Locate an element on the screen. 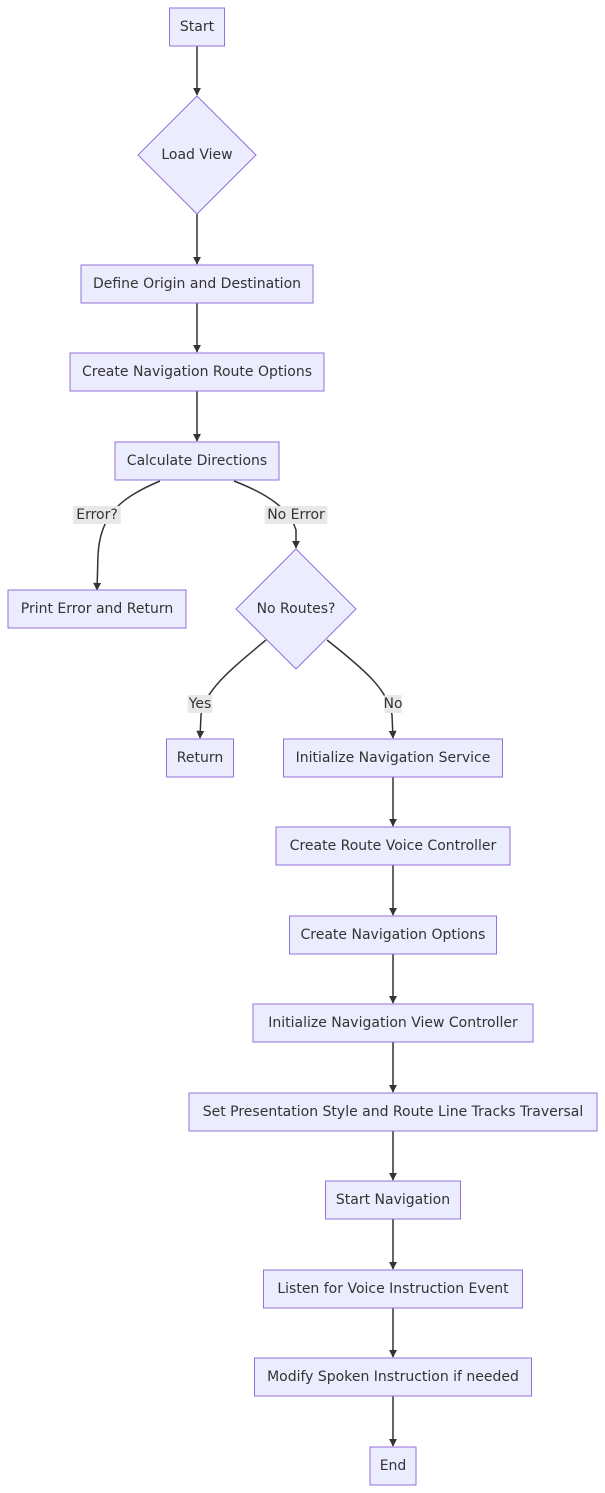 The width and height of the screenshot is (605, 1493). node-label: Listen for Voice Instruction Event is located at coordinates (393, 1289).